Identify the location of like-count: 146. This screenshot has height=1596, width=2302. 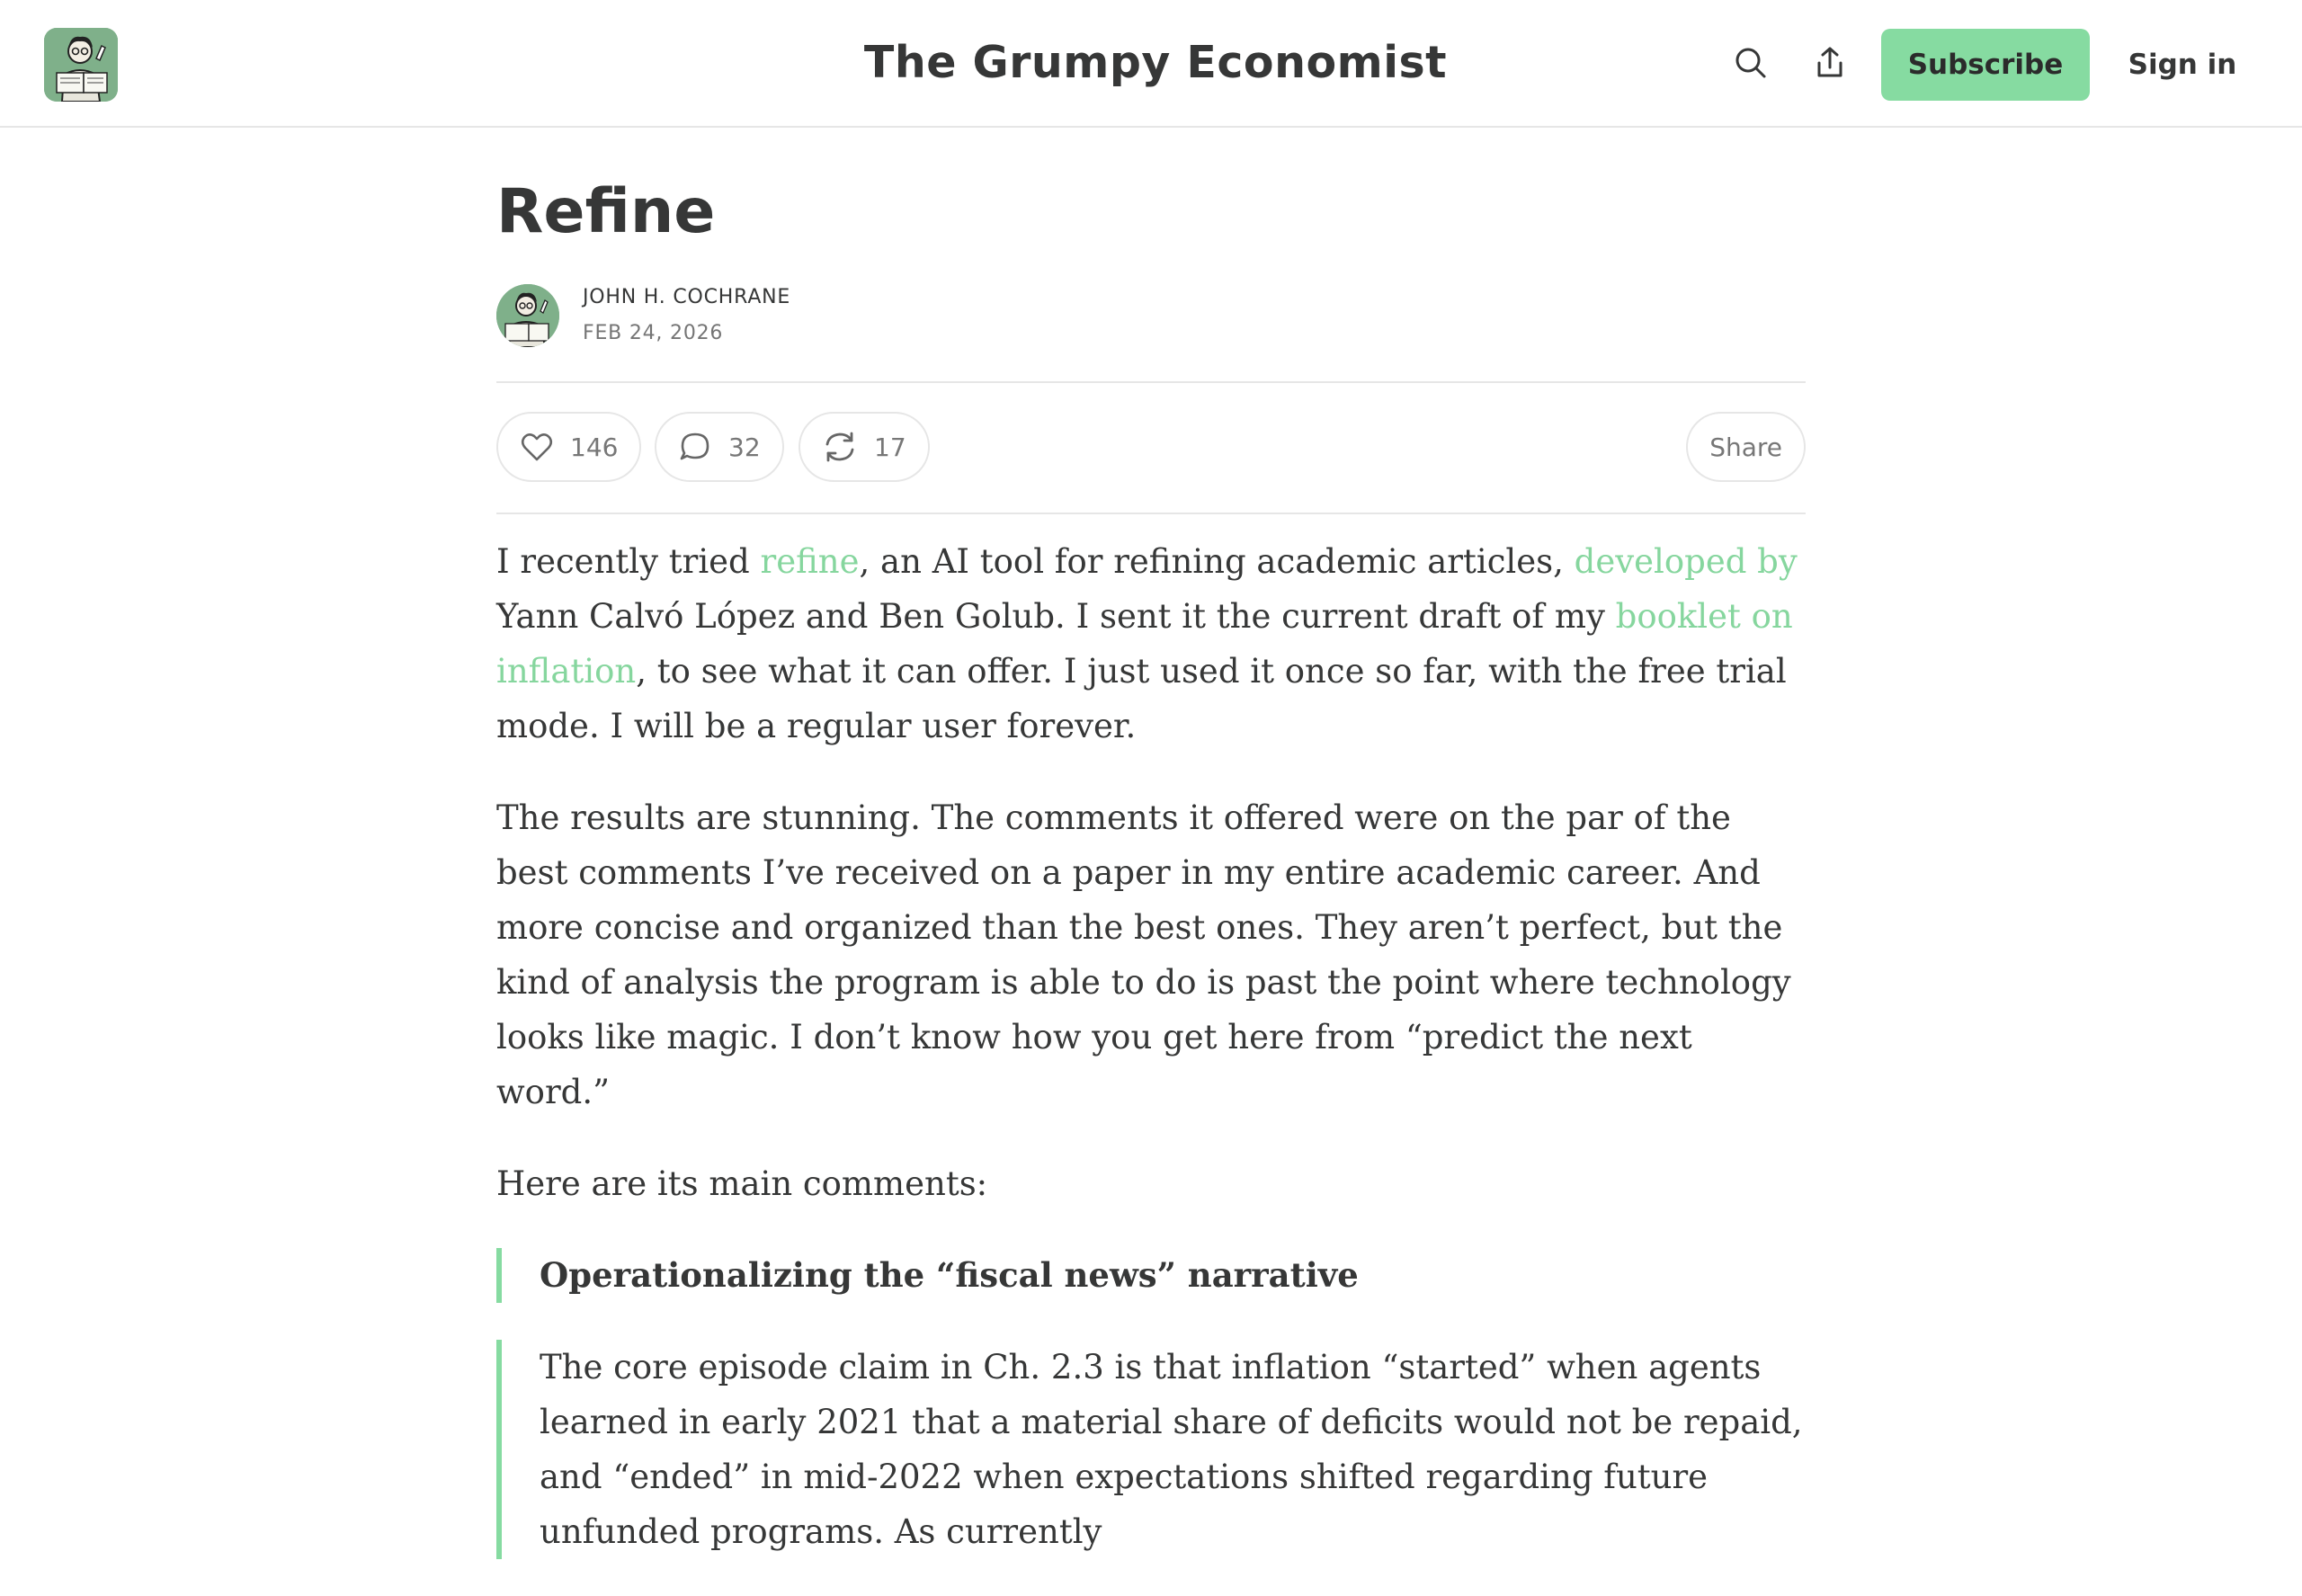
(594, 447).